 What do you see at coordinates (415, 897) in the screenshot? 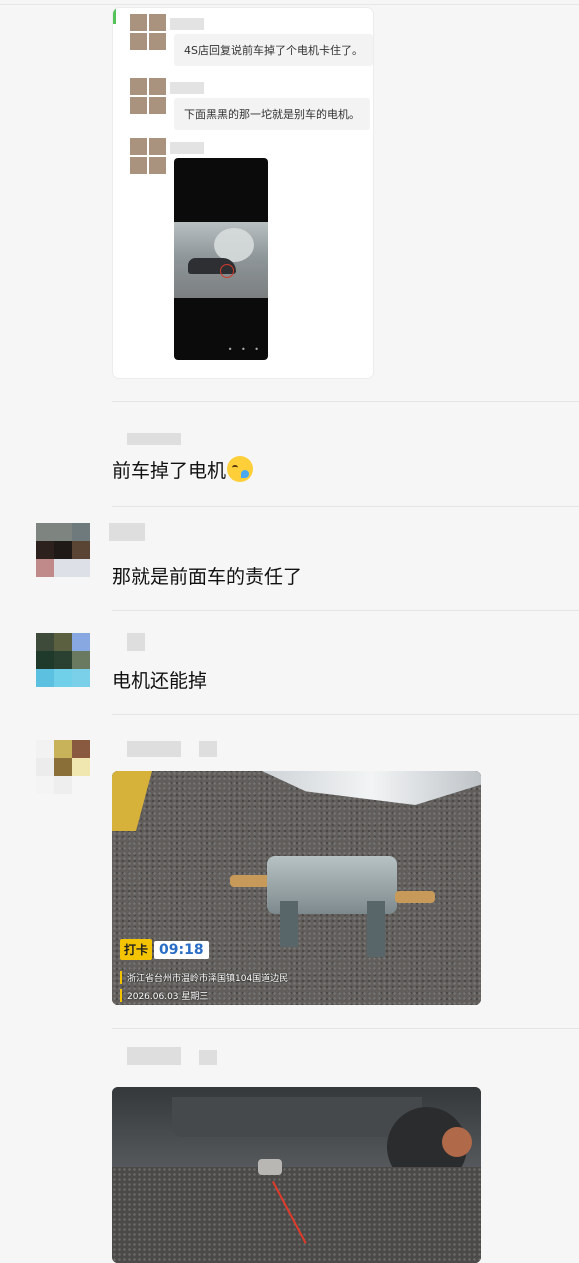
I see `motor-shaft-right` at bounding box center [415, 897].